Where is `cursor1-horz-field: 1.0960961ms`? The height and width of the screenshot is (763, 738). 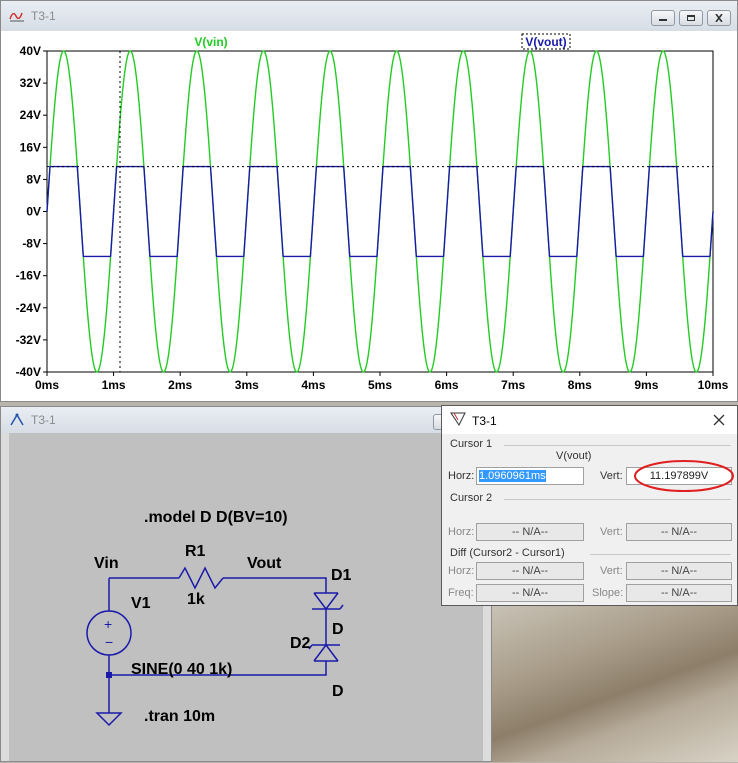 cursor1-horz-field: 1.0960961ms is located at coordinates (530, 476).